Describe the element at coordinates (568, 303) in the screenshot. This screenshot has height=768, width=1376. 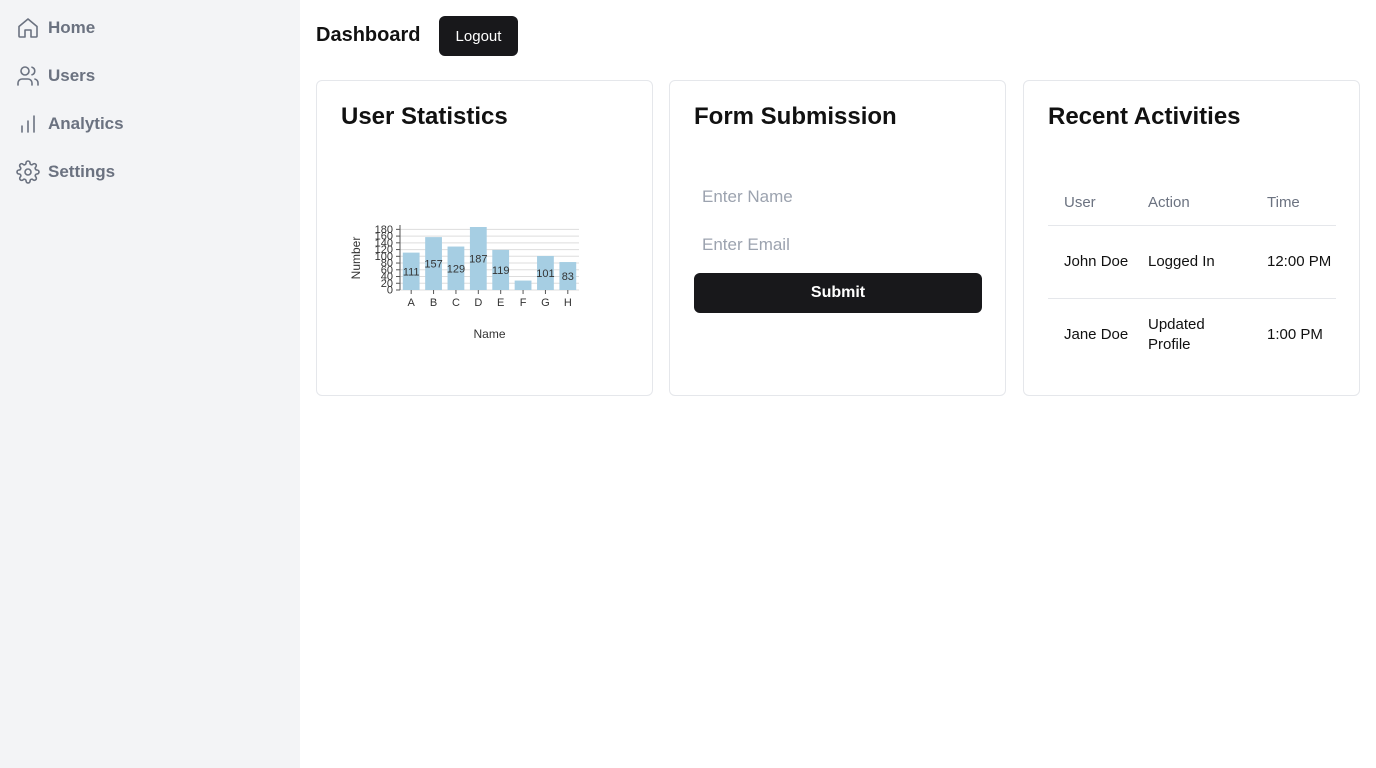
I see `x-tick-label: H` at that location.